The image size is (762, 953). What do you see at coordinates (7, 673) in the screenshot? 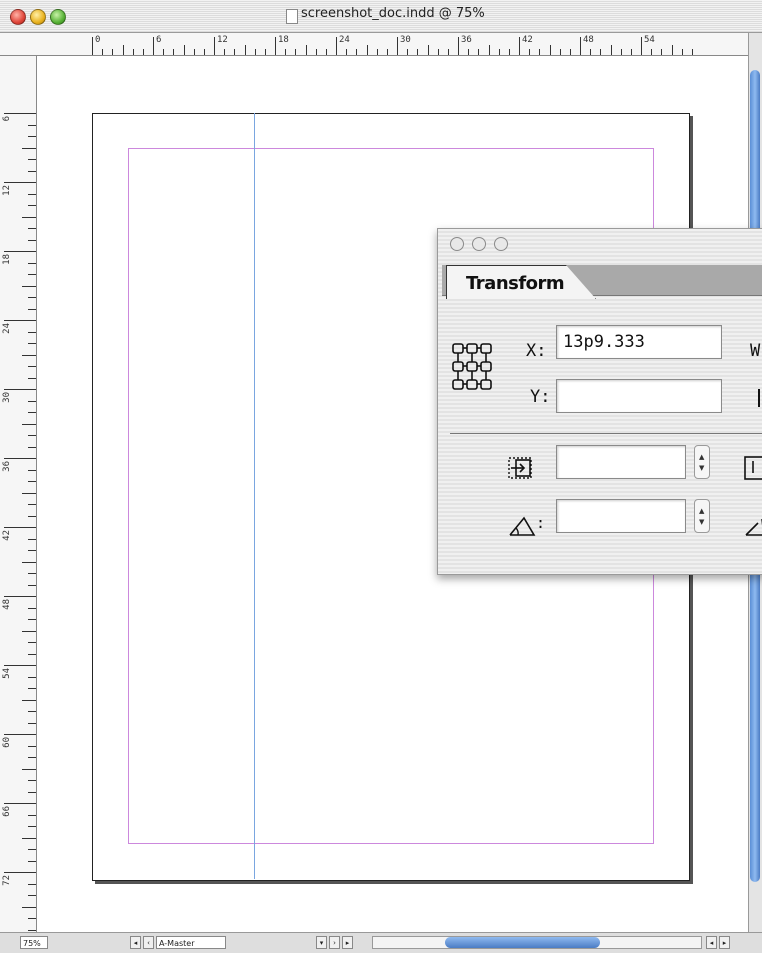
I see `ruler-v-label: 54` at bounding box center [7, 673].